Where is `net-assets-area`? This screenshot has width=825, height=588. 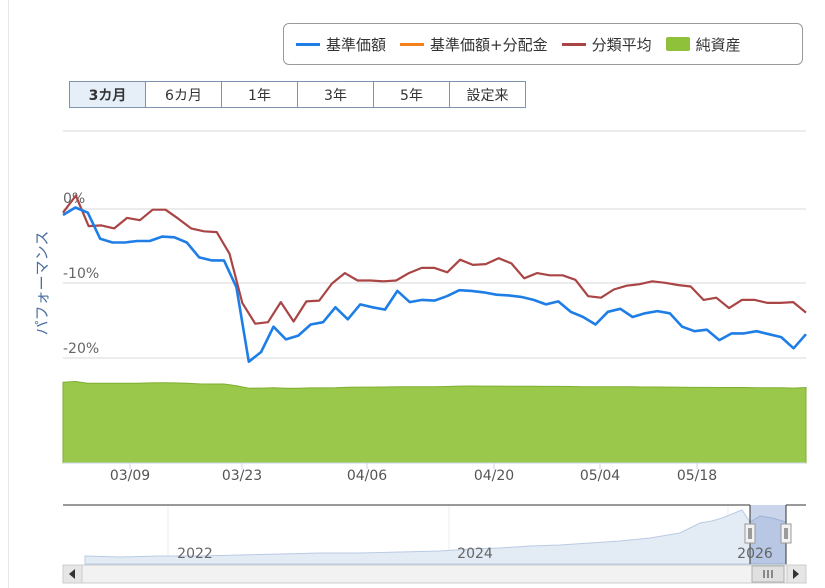
net-assets-area is located at coordinates (434, 422).